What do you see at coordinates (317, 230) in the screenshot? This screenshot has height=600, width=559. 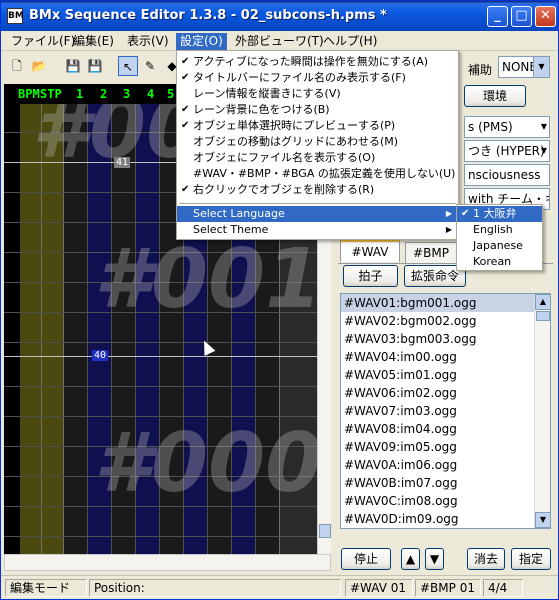 I see `menu-option-select-theme: Select Theme ▶` at bounding box center [317, 230].